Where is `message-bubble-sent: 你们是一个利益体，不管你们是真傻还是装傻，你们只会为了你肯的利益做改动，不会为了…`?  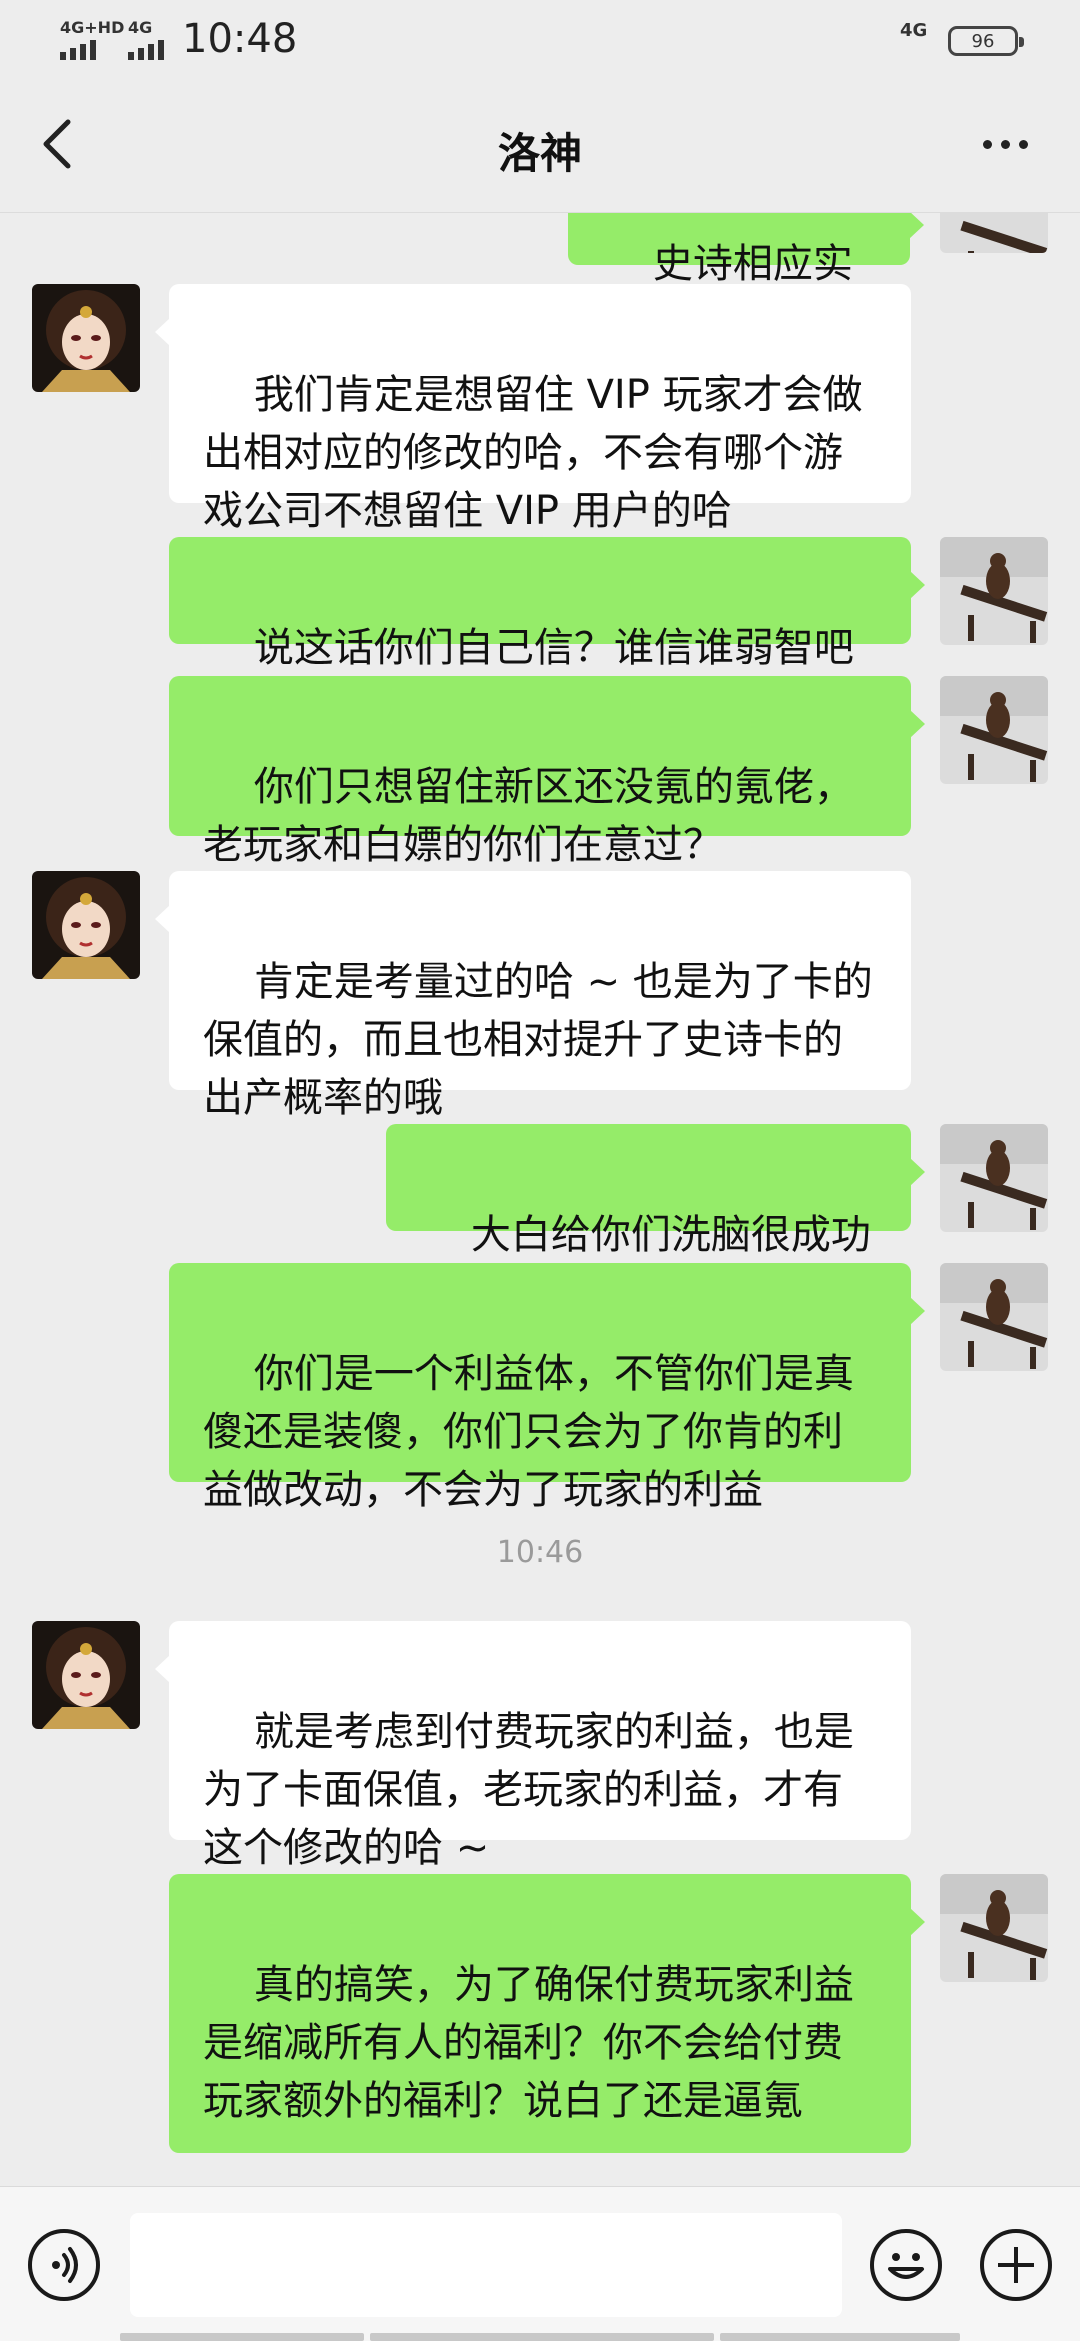
message-bubble-sent: 你们是一个利益体，不管你们是真傻还是装傻，你们只会为了你肯的利益做改动，不会为了… is located at coordinates (547, 1388).